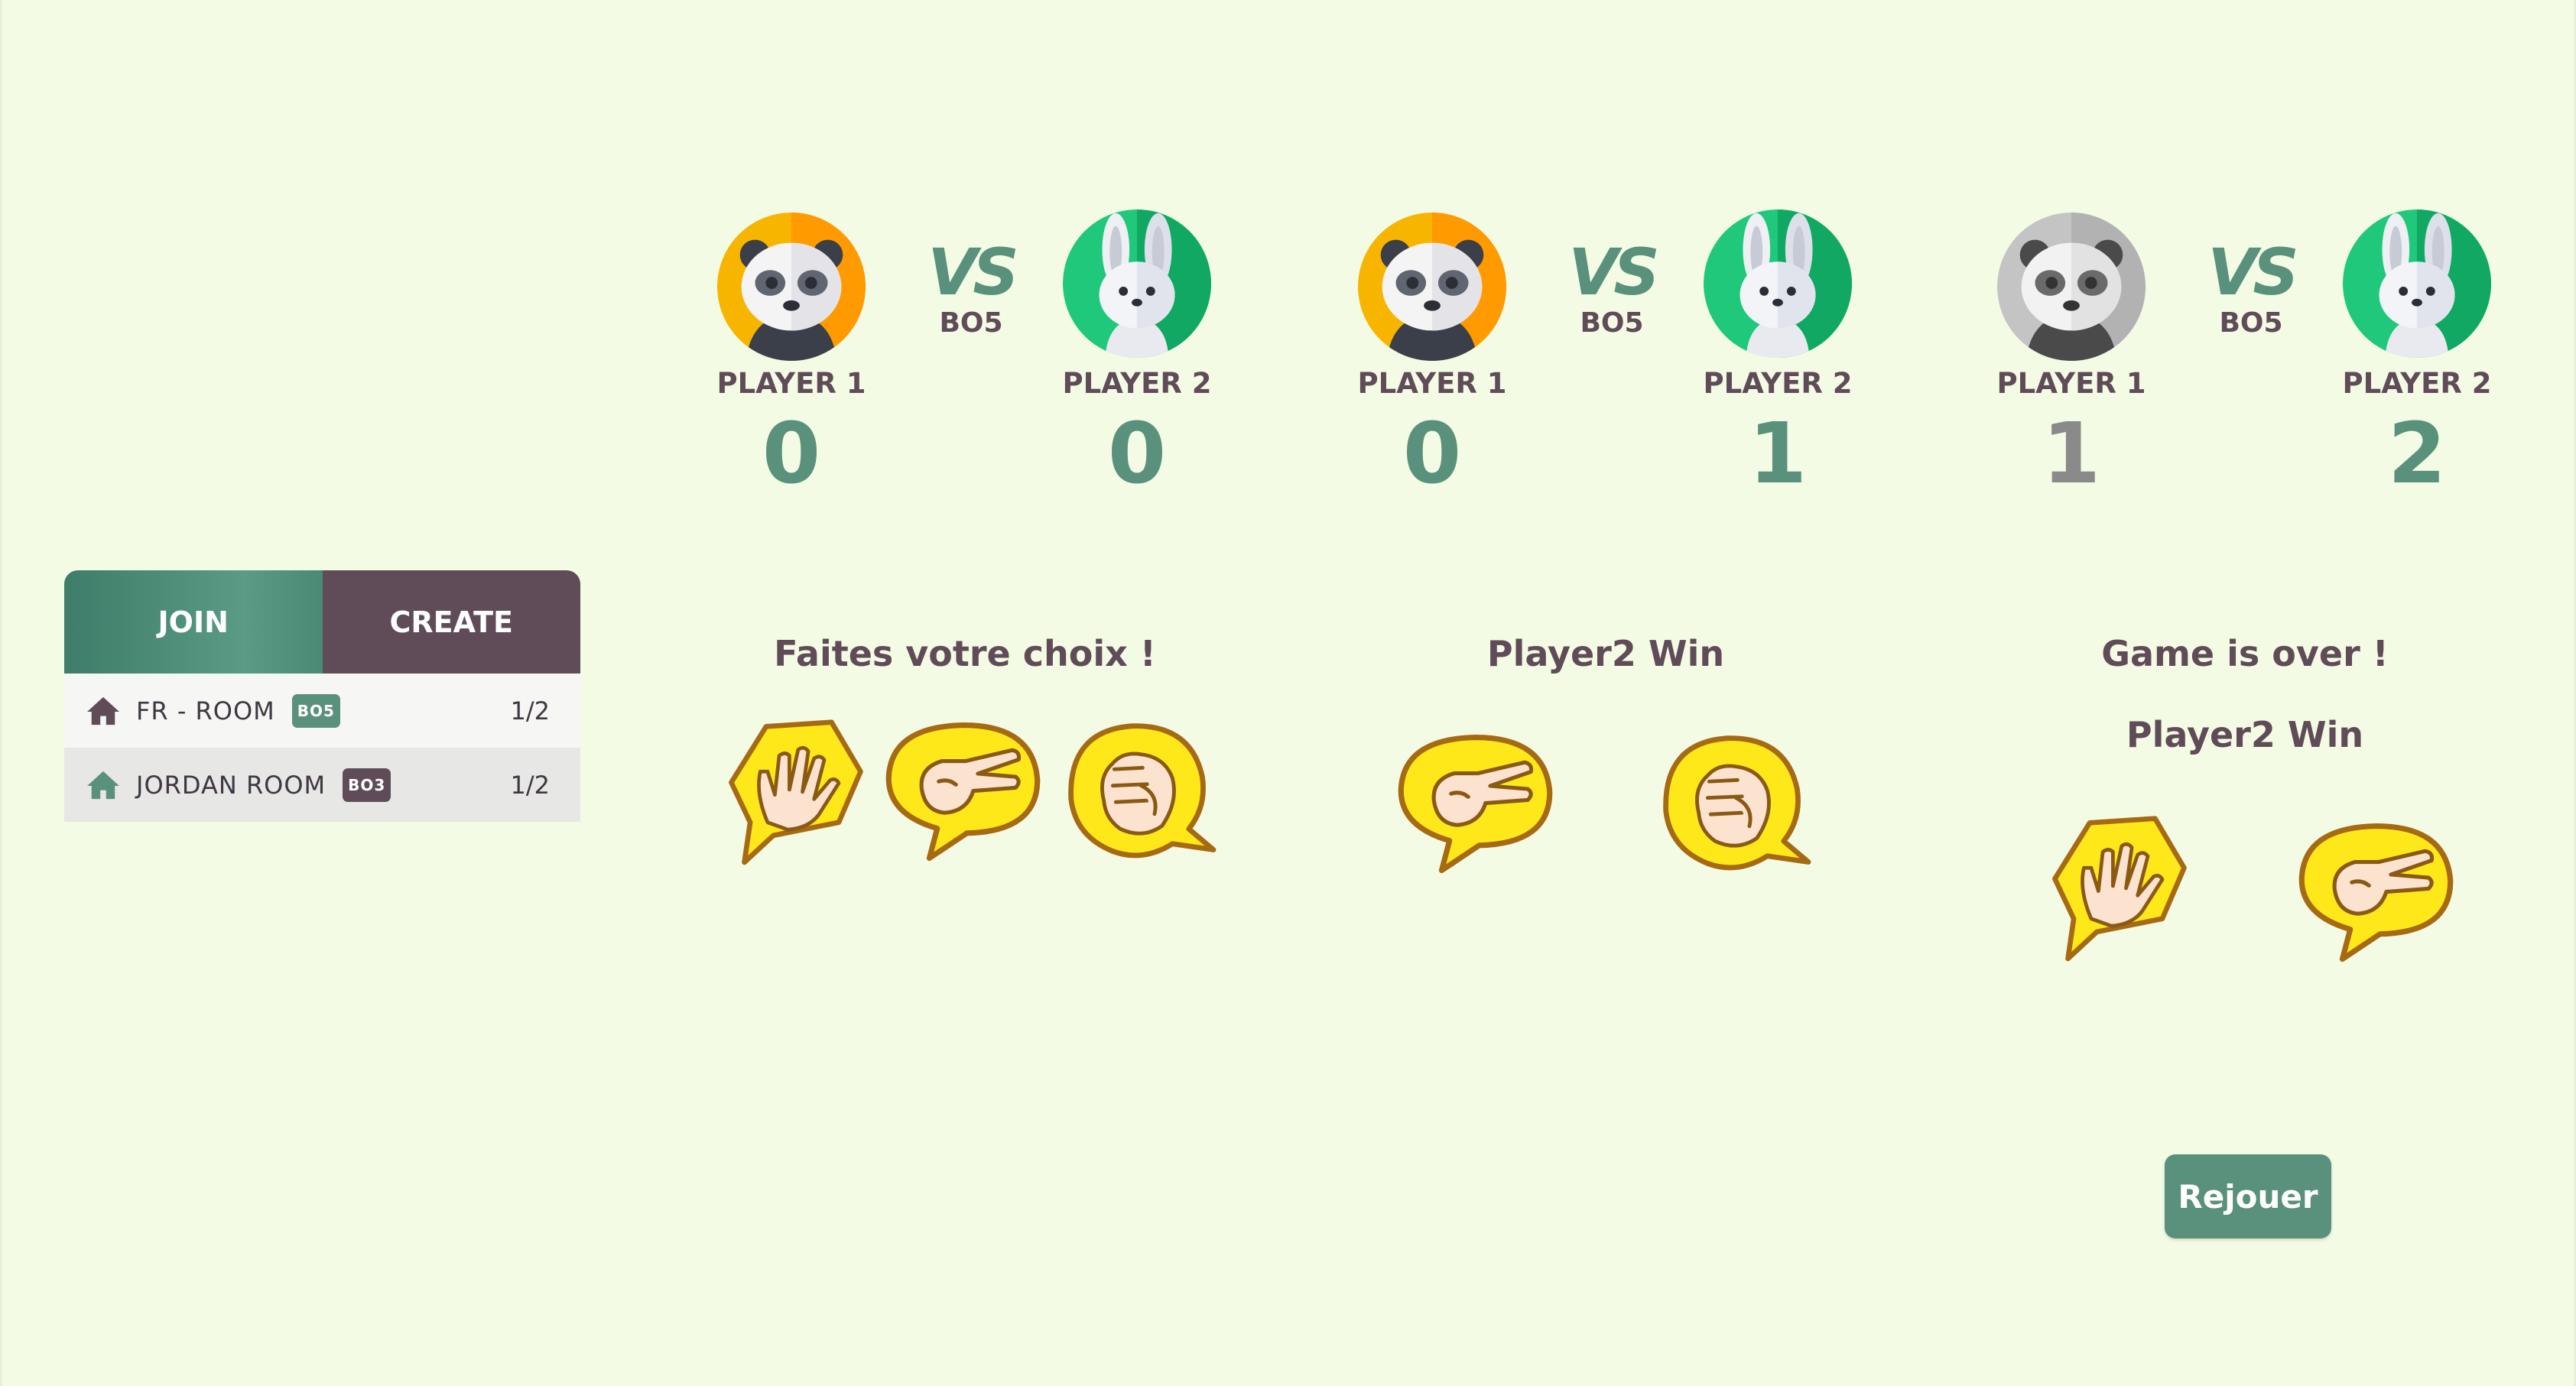 This screenshot has width=2576, height=1386. I want to click on room-item-jordan-room: JORDAN ROOM BO3 1/2, so click(322, 785).